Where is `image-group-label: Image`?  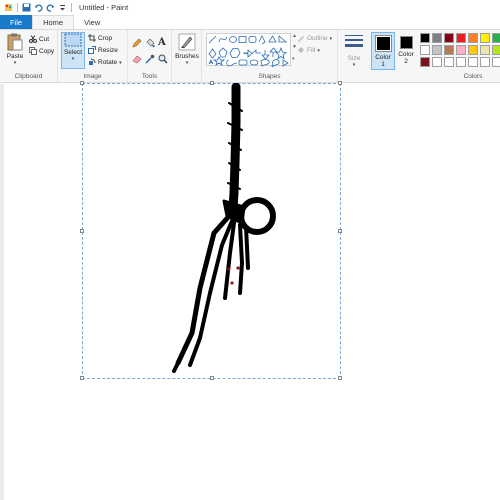 image-group-label: Image is located at coordinates (92, 76).